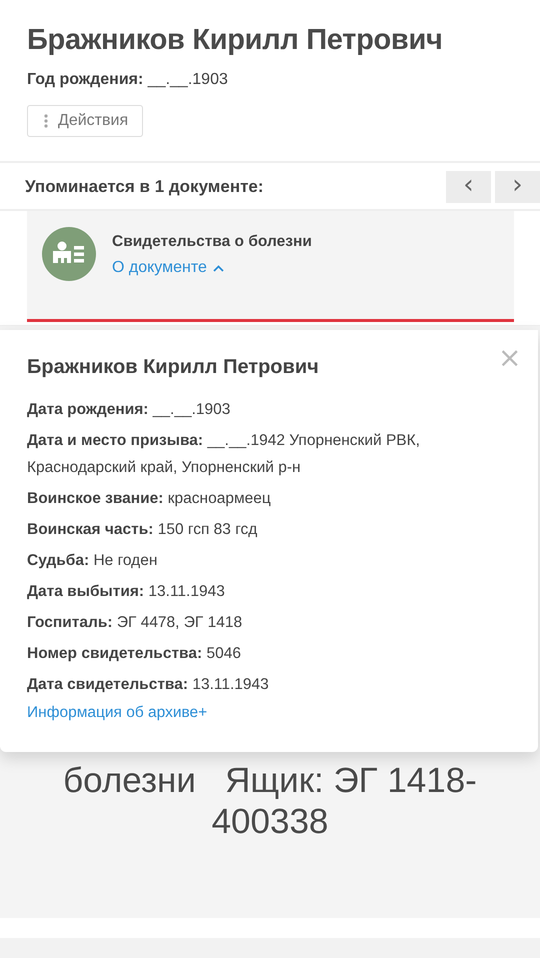 The height and width of the screenshot is (958, 540). I want to click on document-caption: болезни Ящик: ЭГ 1418-, so click(270, 780).